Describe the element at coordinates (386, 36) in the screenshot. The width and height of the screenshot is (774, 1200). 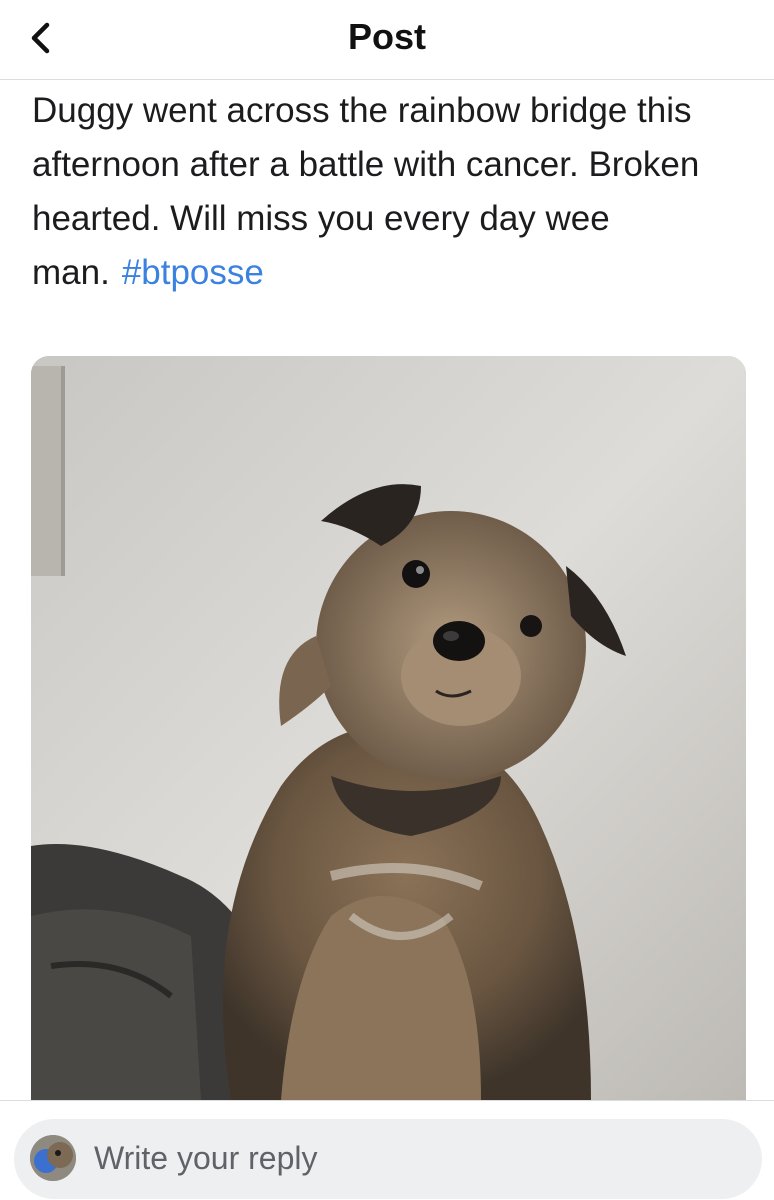
I see `page-title: Post` at that location.